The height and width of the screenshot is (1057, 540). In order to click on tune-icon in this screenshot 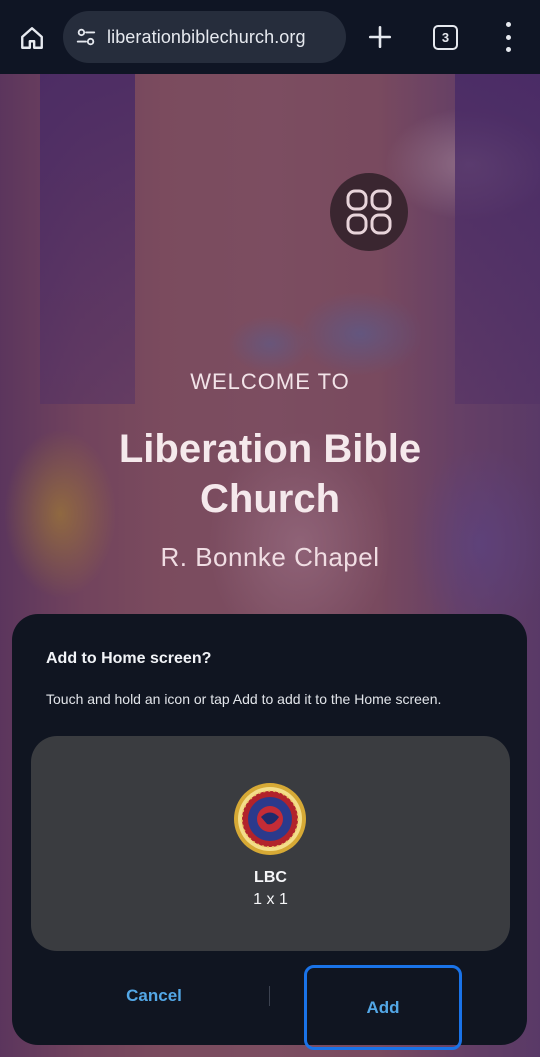, I will do `click(86, 37)`.